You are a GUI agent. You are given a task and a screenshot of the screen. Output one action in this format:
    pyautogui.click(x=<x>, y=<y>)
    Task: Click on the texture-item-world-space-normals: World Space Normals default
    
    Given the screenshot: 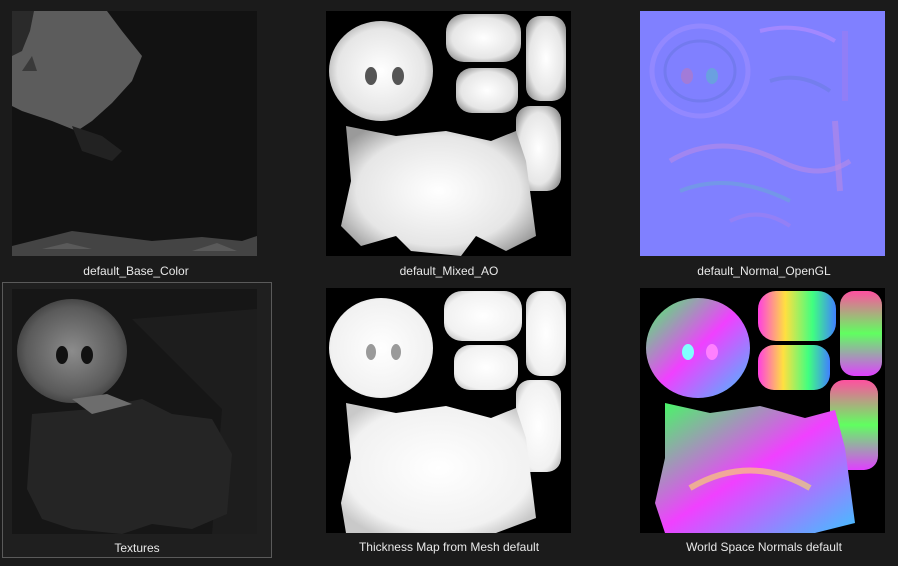 What is the action you would take?
    pyautogui.click(x=764, y=420)
    